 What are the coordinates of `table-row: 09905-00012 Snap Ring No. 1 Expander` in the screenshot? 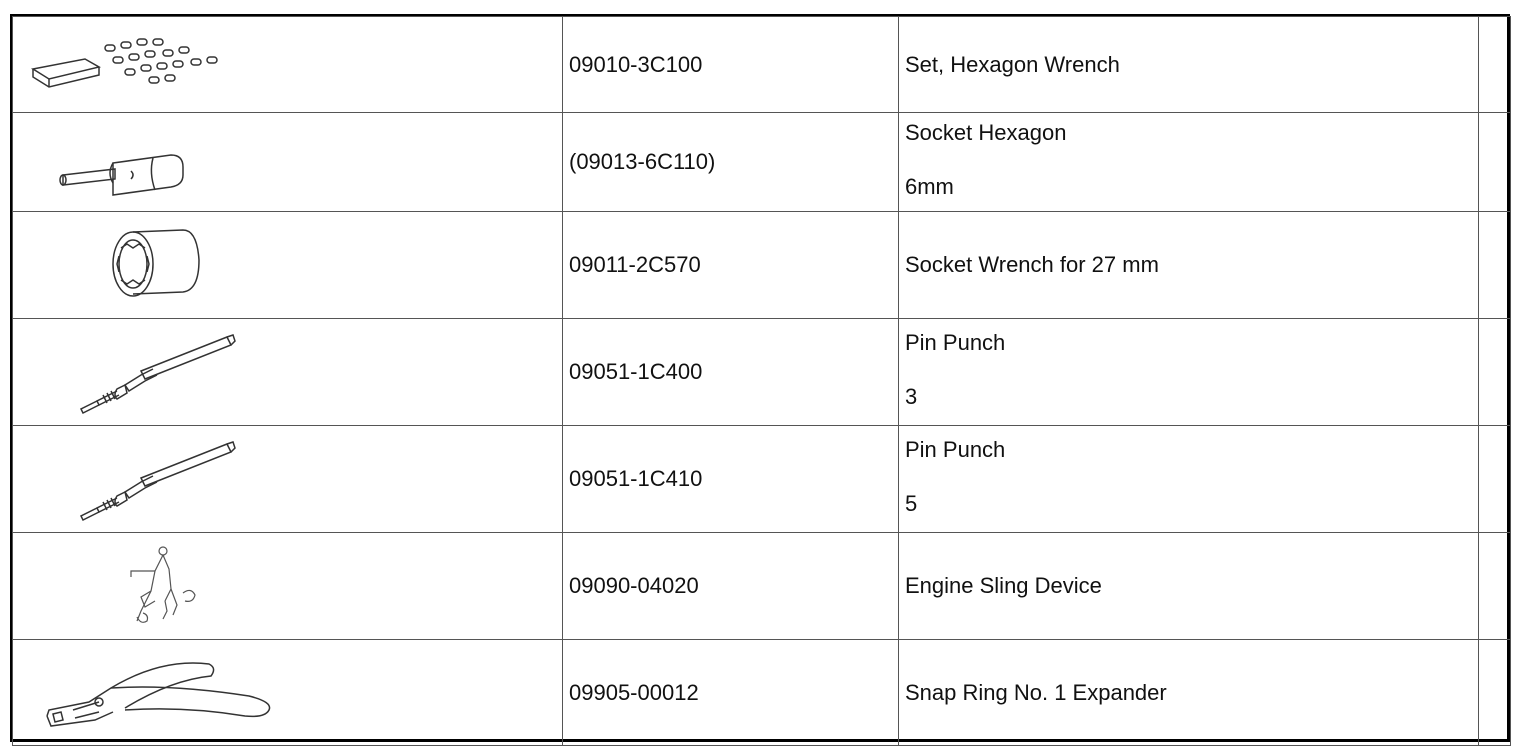 It's located at (761, 692).